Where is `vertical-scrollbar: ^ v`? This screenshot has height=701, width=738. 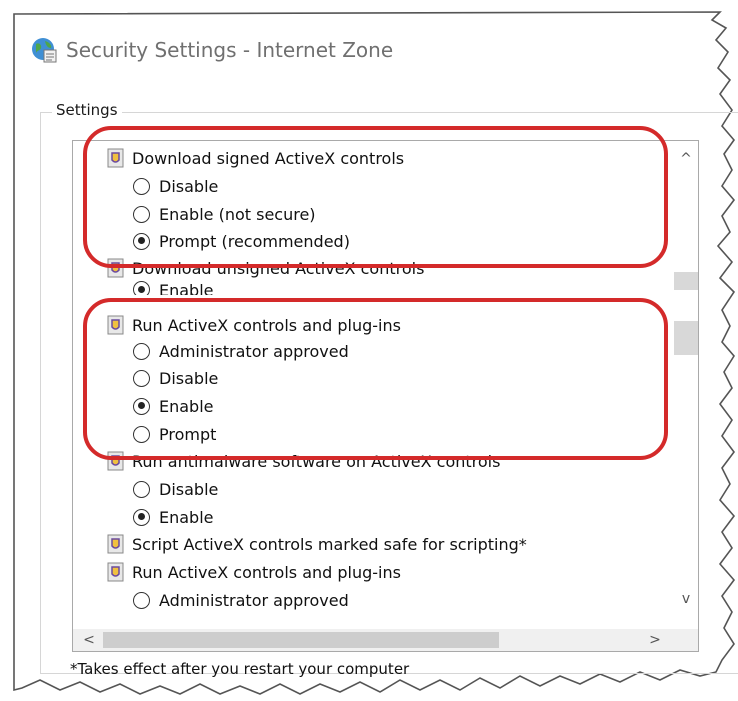 vertical-scrollbar: ^ v is located at coordinates (686, 386).